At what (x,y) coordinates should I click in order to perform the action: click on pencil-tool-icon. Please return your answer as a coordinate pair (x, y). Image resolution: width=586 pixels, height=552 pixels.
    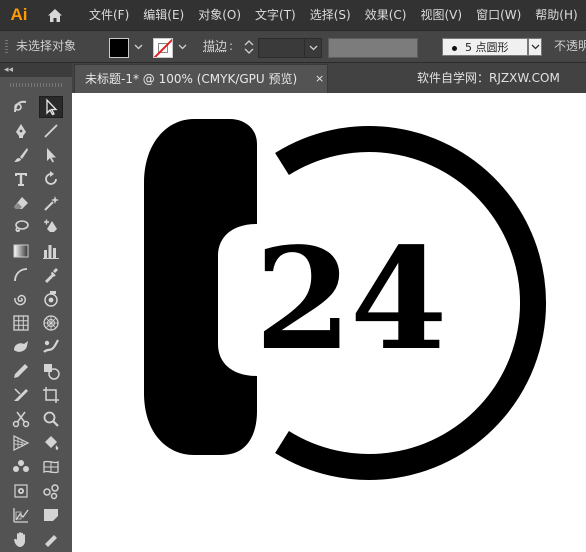
    Looking at the image, I should click on (21, 371).